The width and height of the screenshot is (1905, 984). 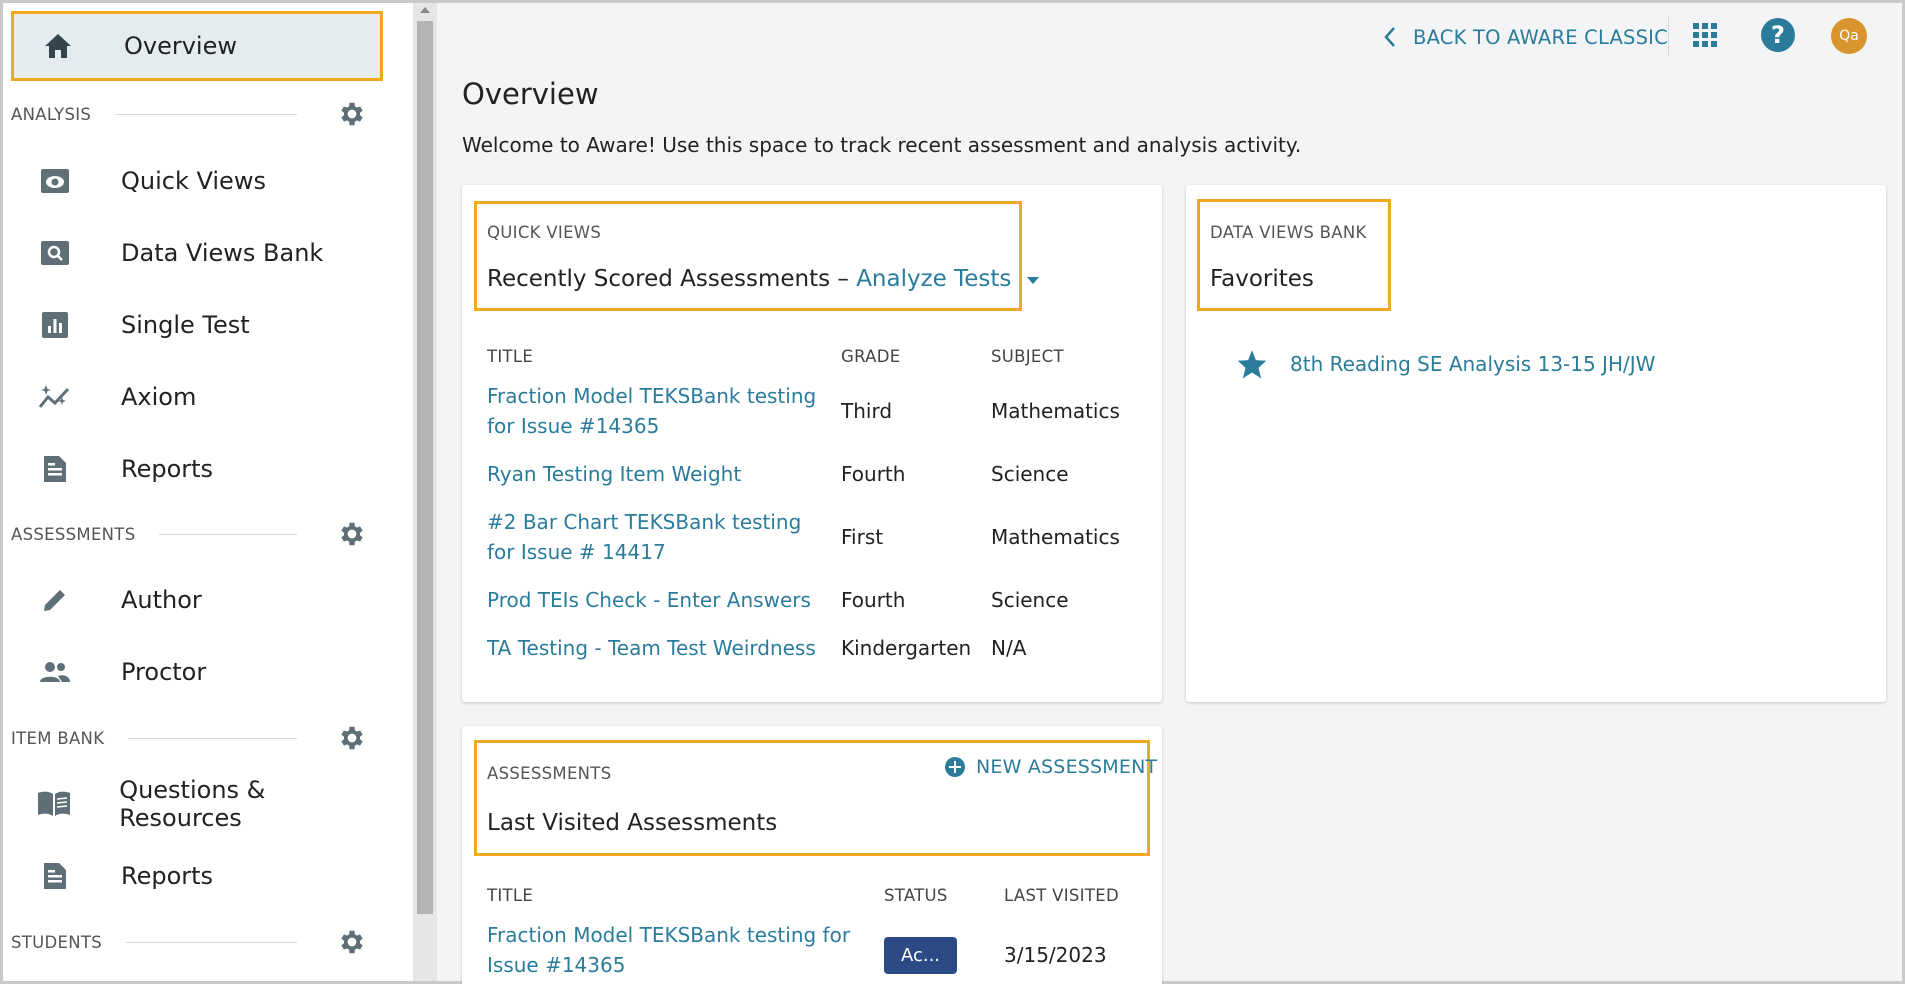 What do you see at coordinates (1849, 36) in the screenshot?
I see `avatar: Qa` at bounding box center [1849, 36].